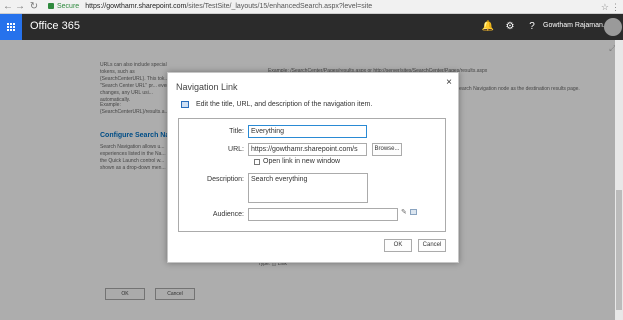 The image size is (623, 320). What do you see at coordinates (307, 149) in the screenshot?
I see `url-input: https://gowthamr.sharepoint.com/s` at bounding box center [307, 149].